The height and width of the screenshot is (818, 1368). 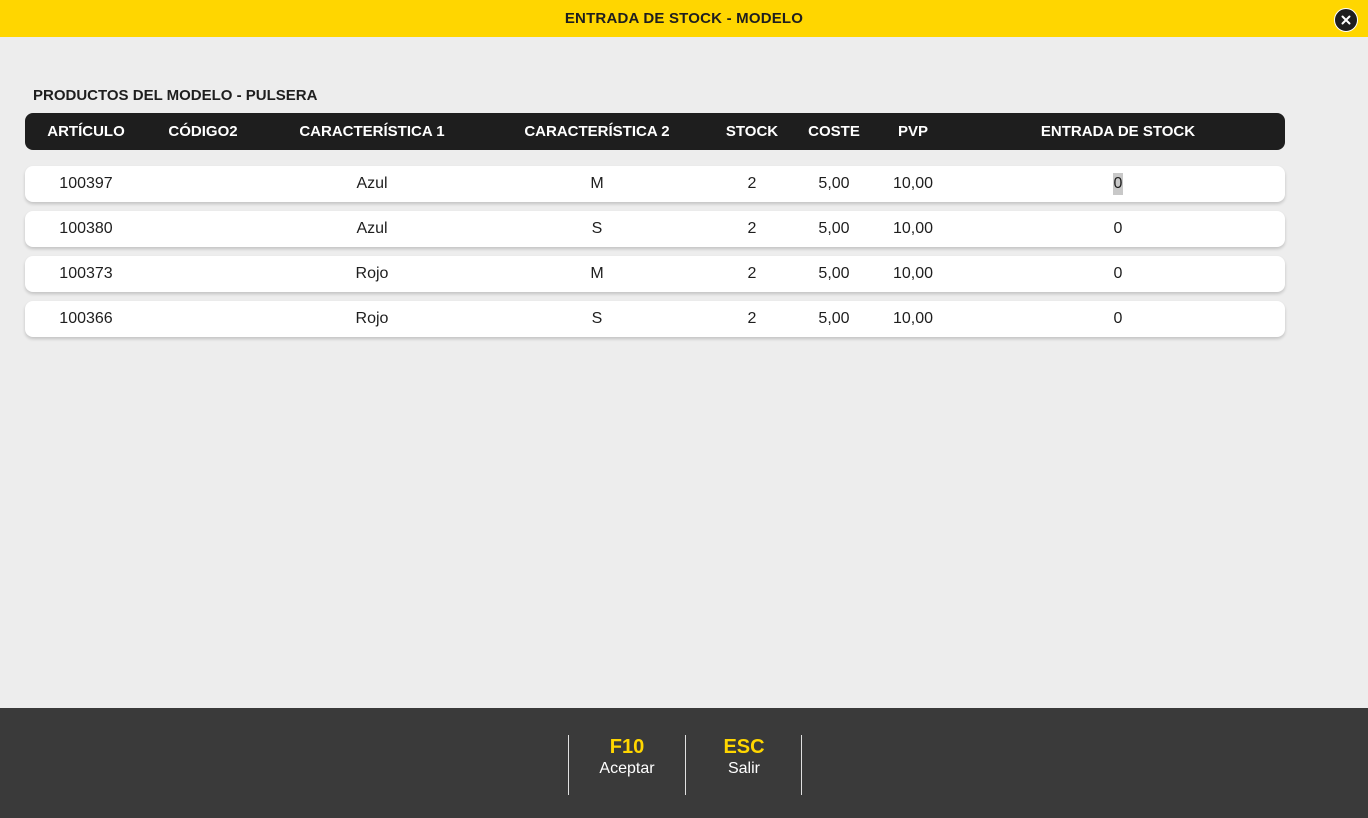 I want to click on exit-shortcut-key: ESC, so click(x=744, y=747).